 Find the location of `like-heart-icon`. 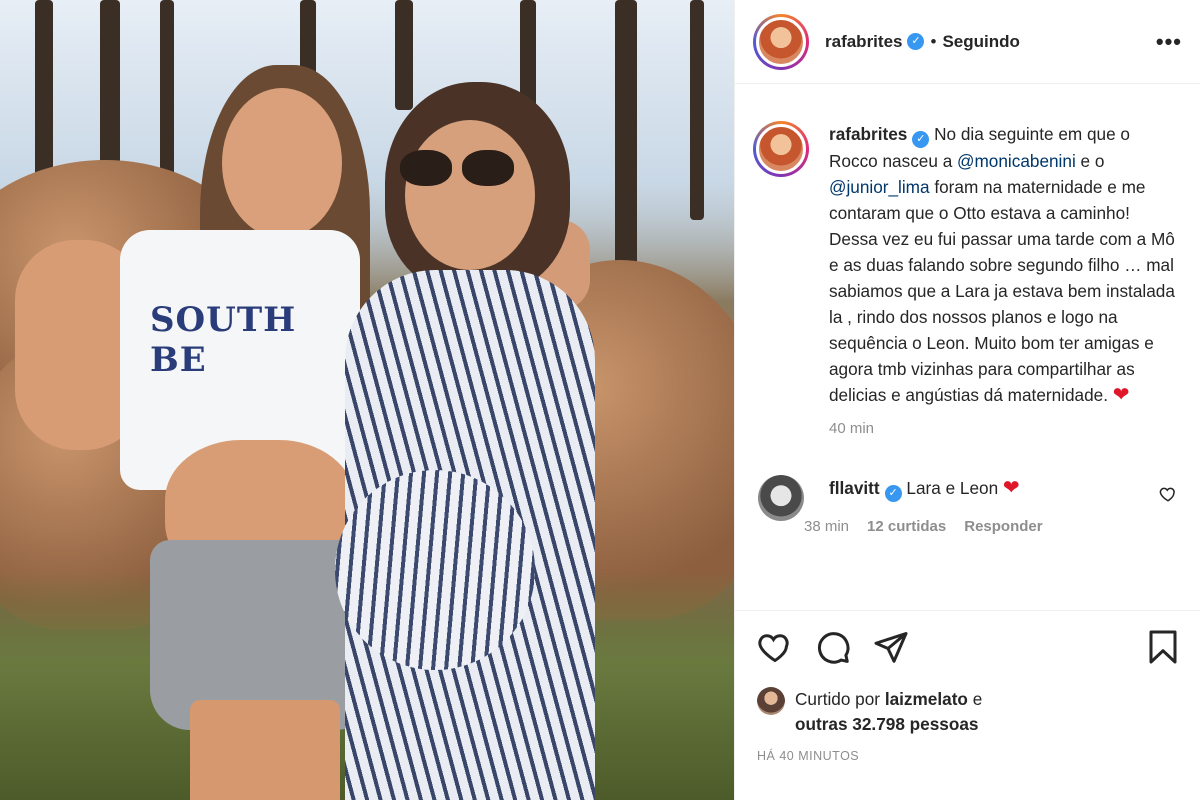

like-heart-icon is located at coordinates (775, 647).